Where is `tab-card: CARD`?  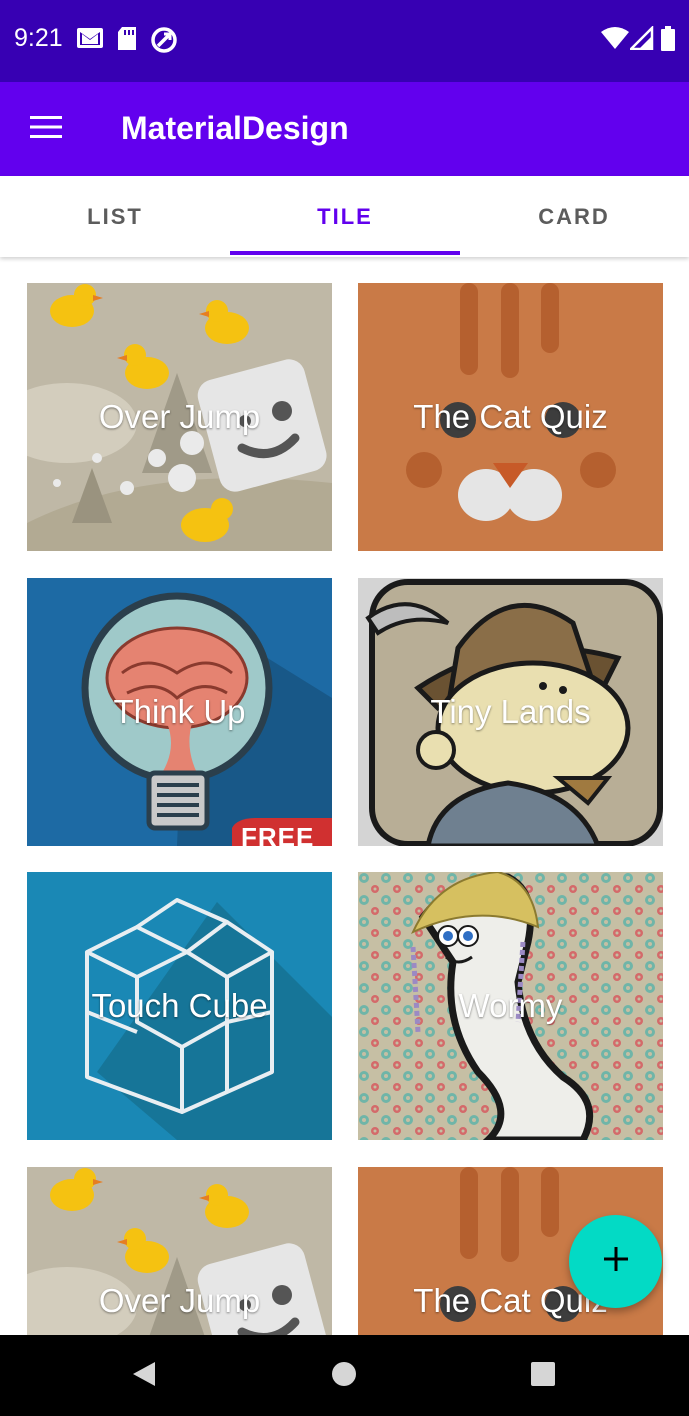
tab-card: CARD is located at coordinates (574, 216).